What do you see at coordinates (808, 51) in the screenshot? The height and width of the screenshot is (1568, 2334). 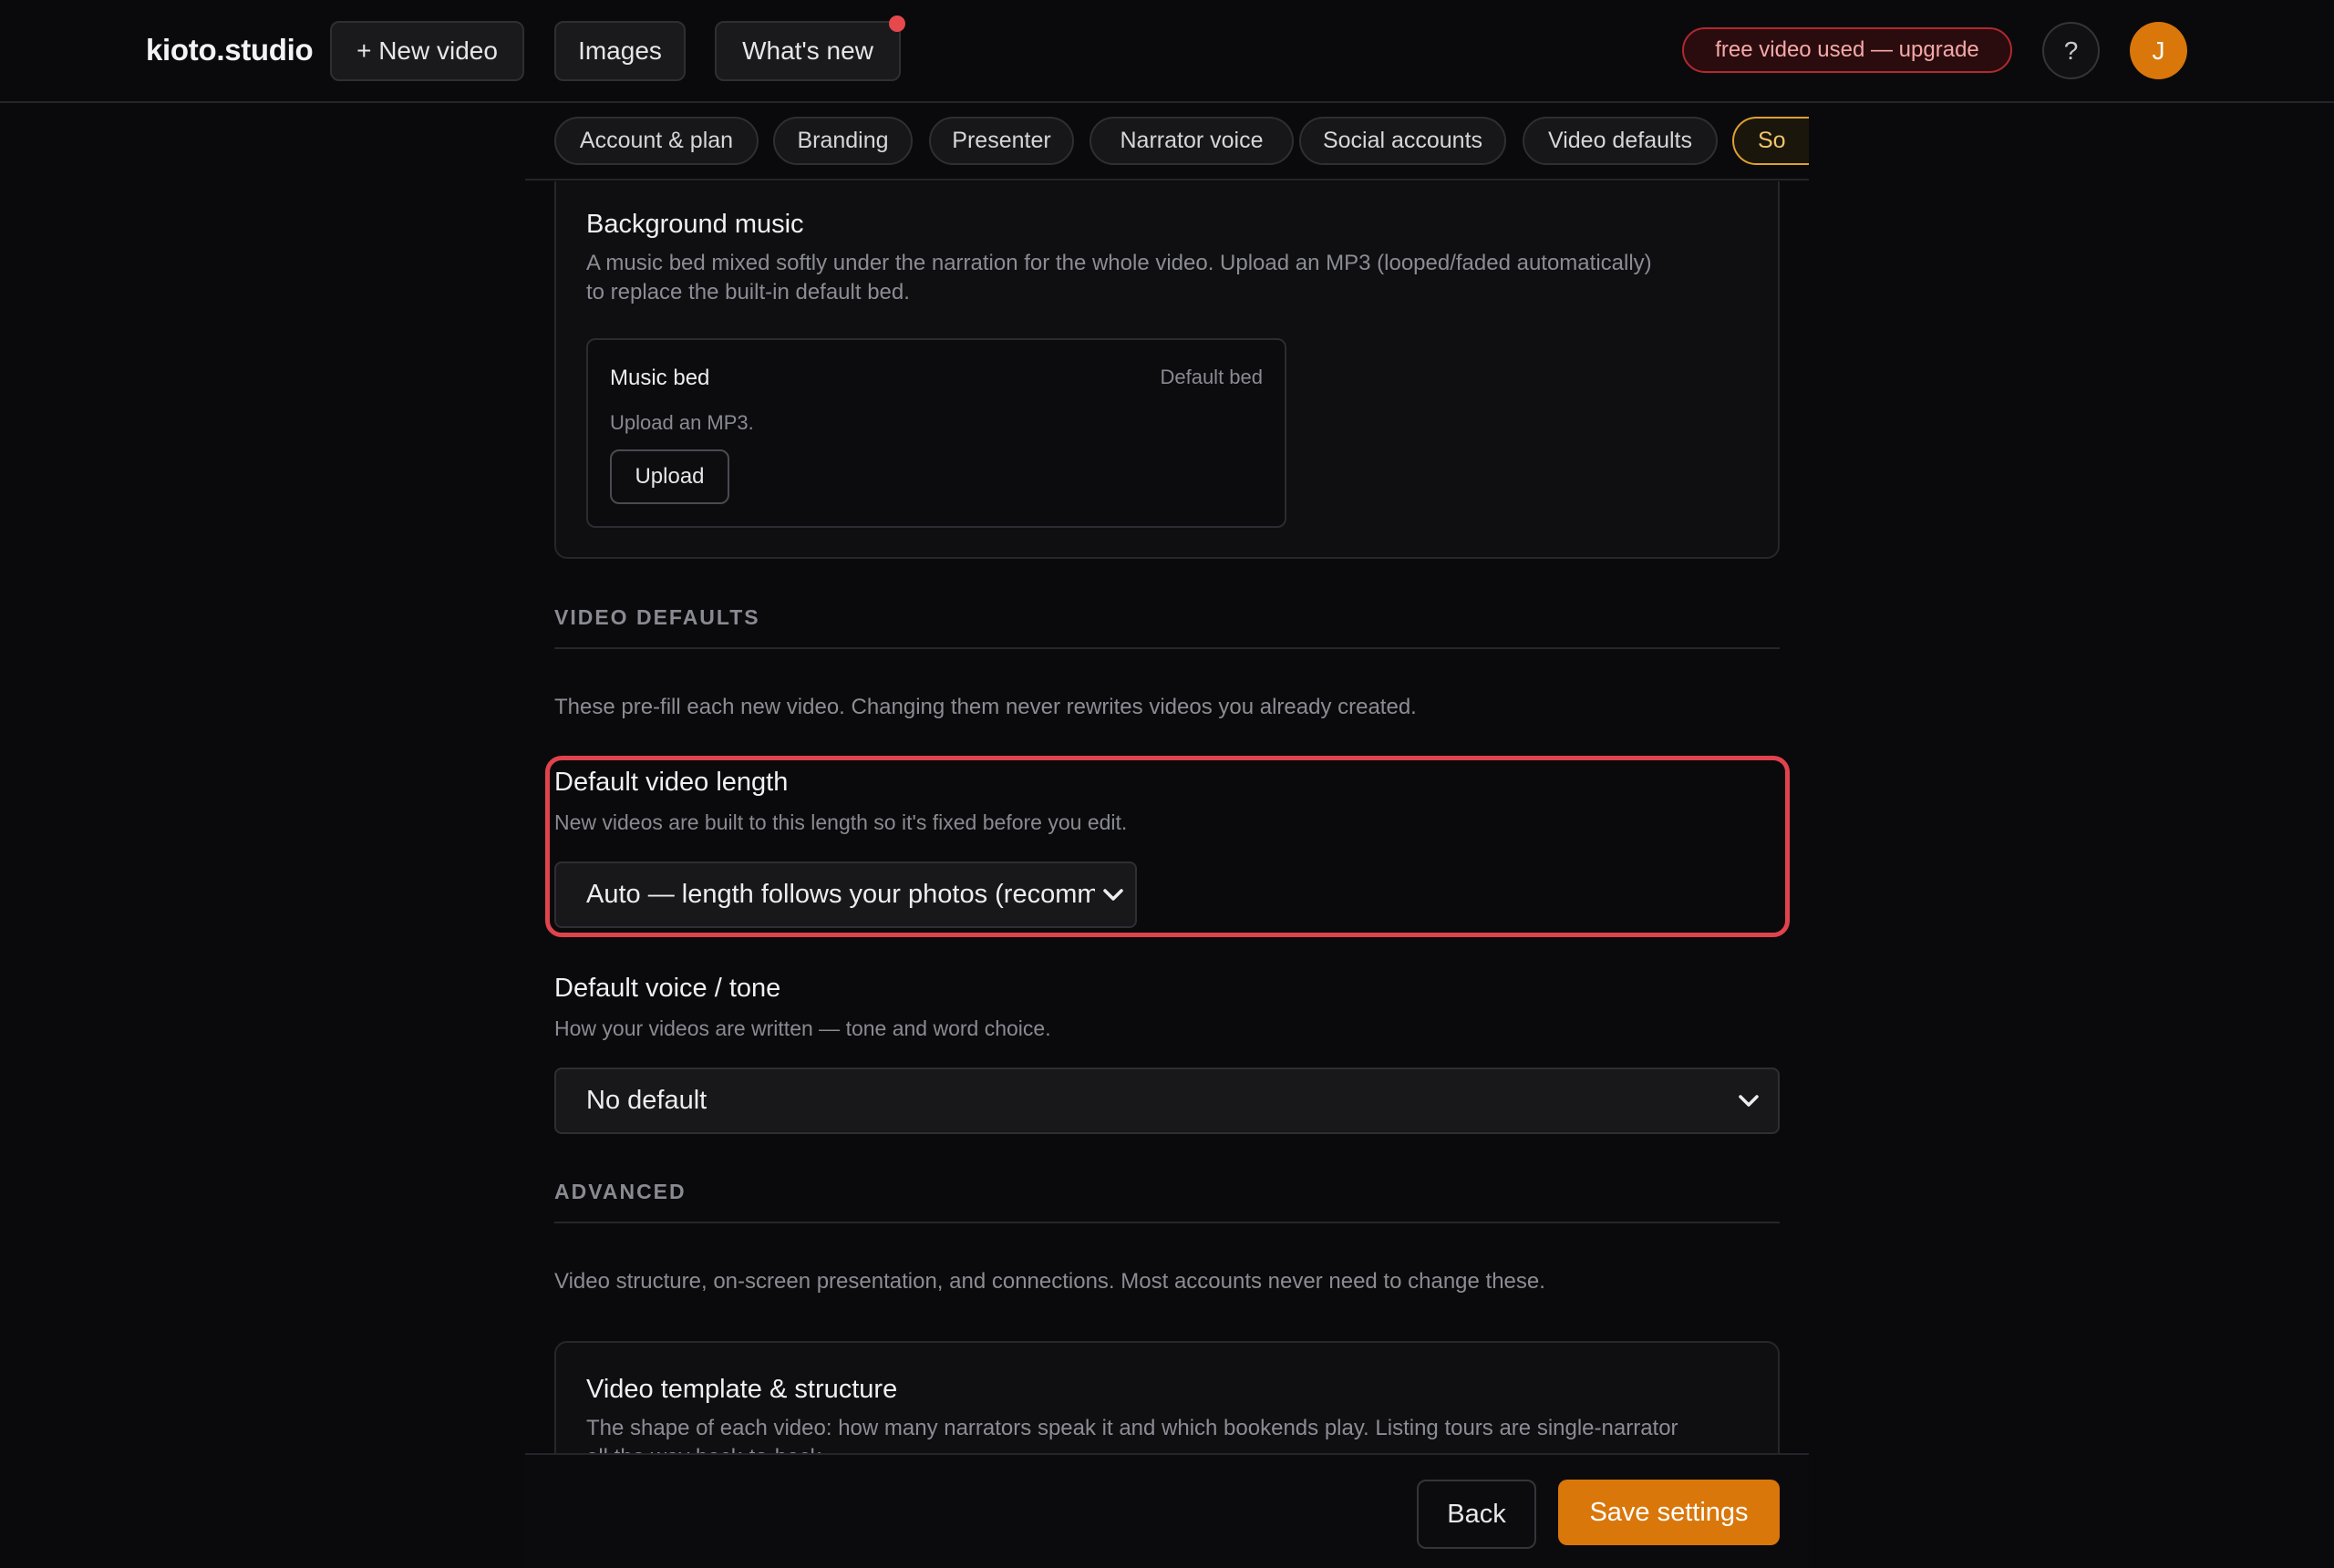 I see `whats-new-button: What's new` at bounding box center [808, 51].